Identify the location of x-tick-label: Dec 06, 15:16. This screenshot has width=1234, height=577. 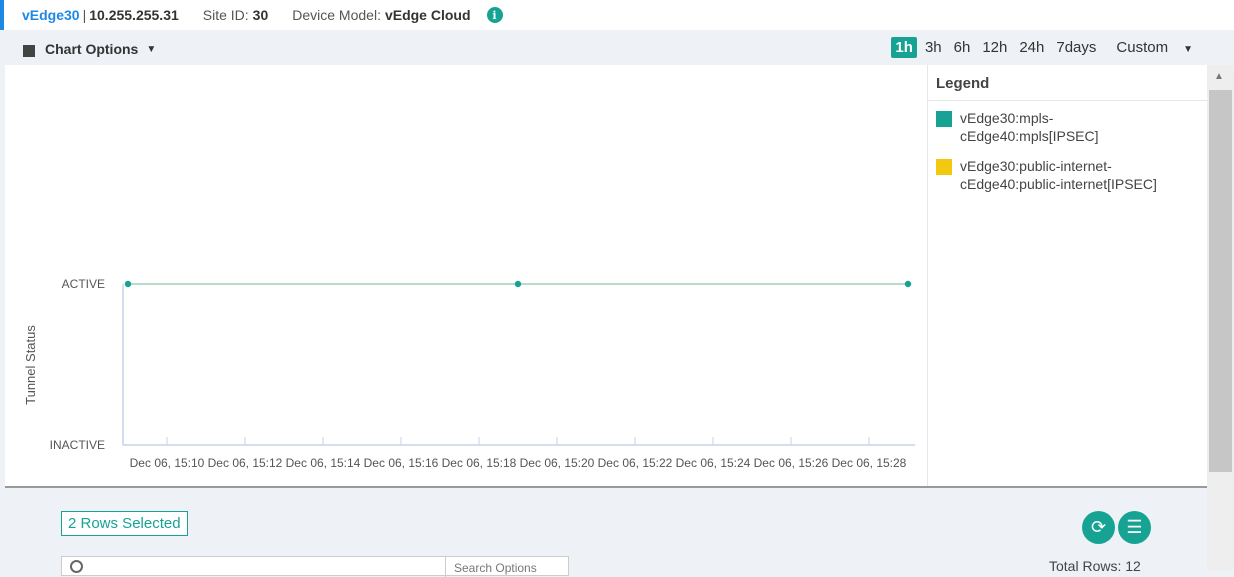
(401, 463).